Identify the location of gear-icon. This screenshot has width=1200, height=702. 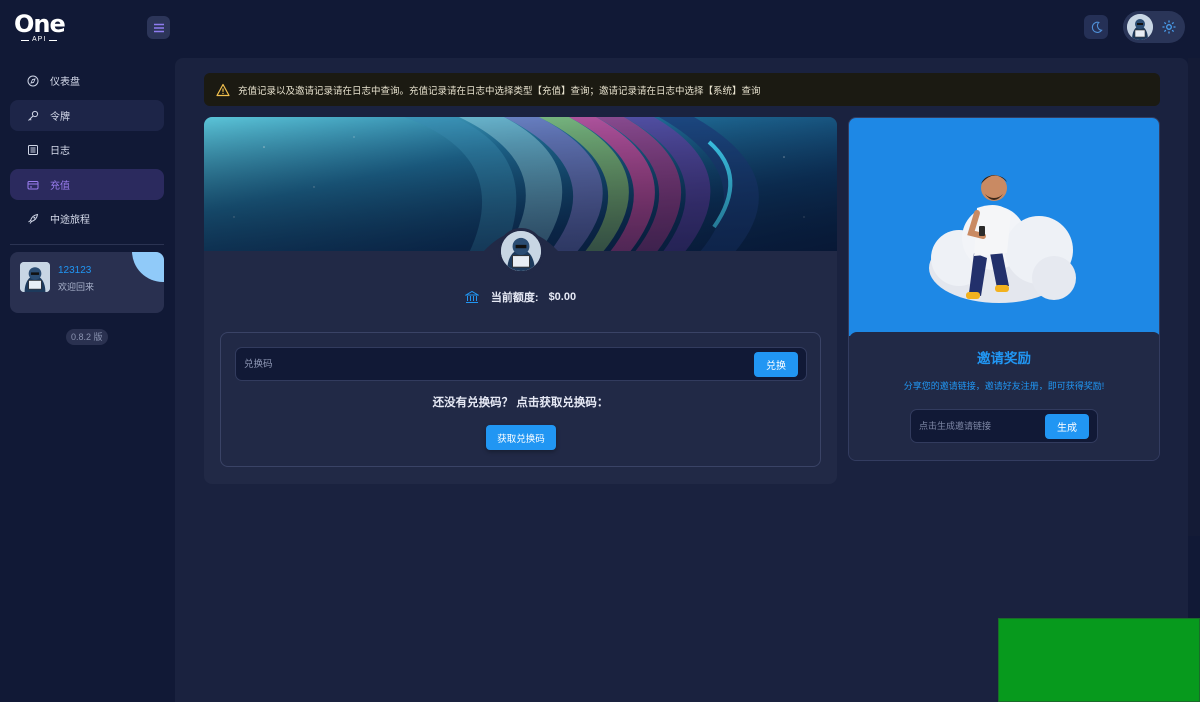
(1169, 27).